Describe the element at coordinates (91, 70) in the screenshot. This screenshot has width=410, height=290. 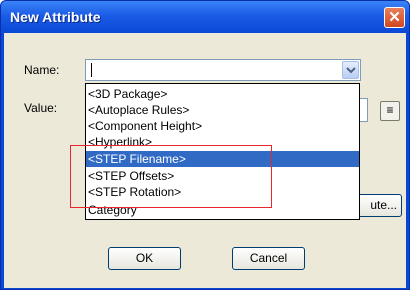
I see `text-caret` at that location.